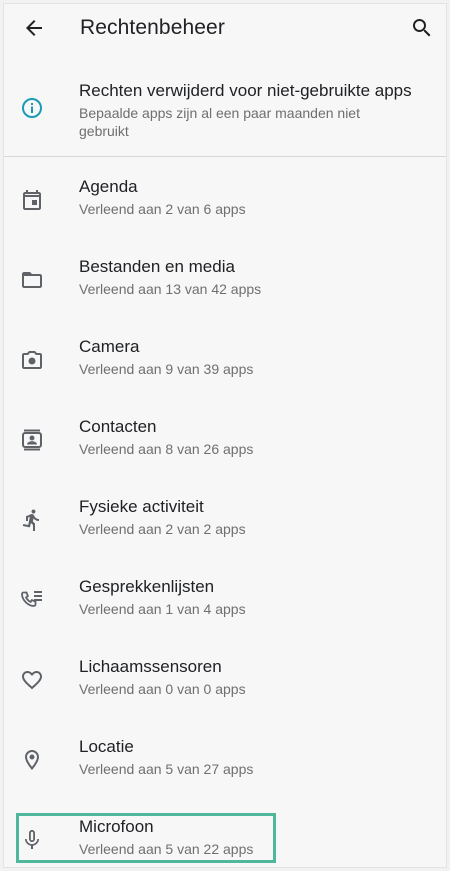  Describe the element at coordinates (109, 346) in the screenshot. I see `permission-label: Camera` at that location.